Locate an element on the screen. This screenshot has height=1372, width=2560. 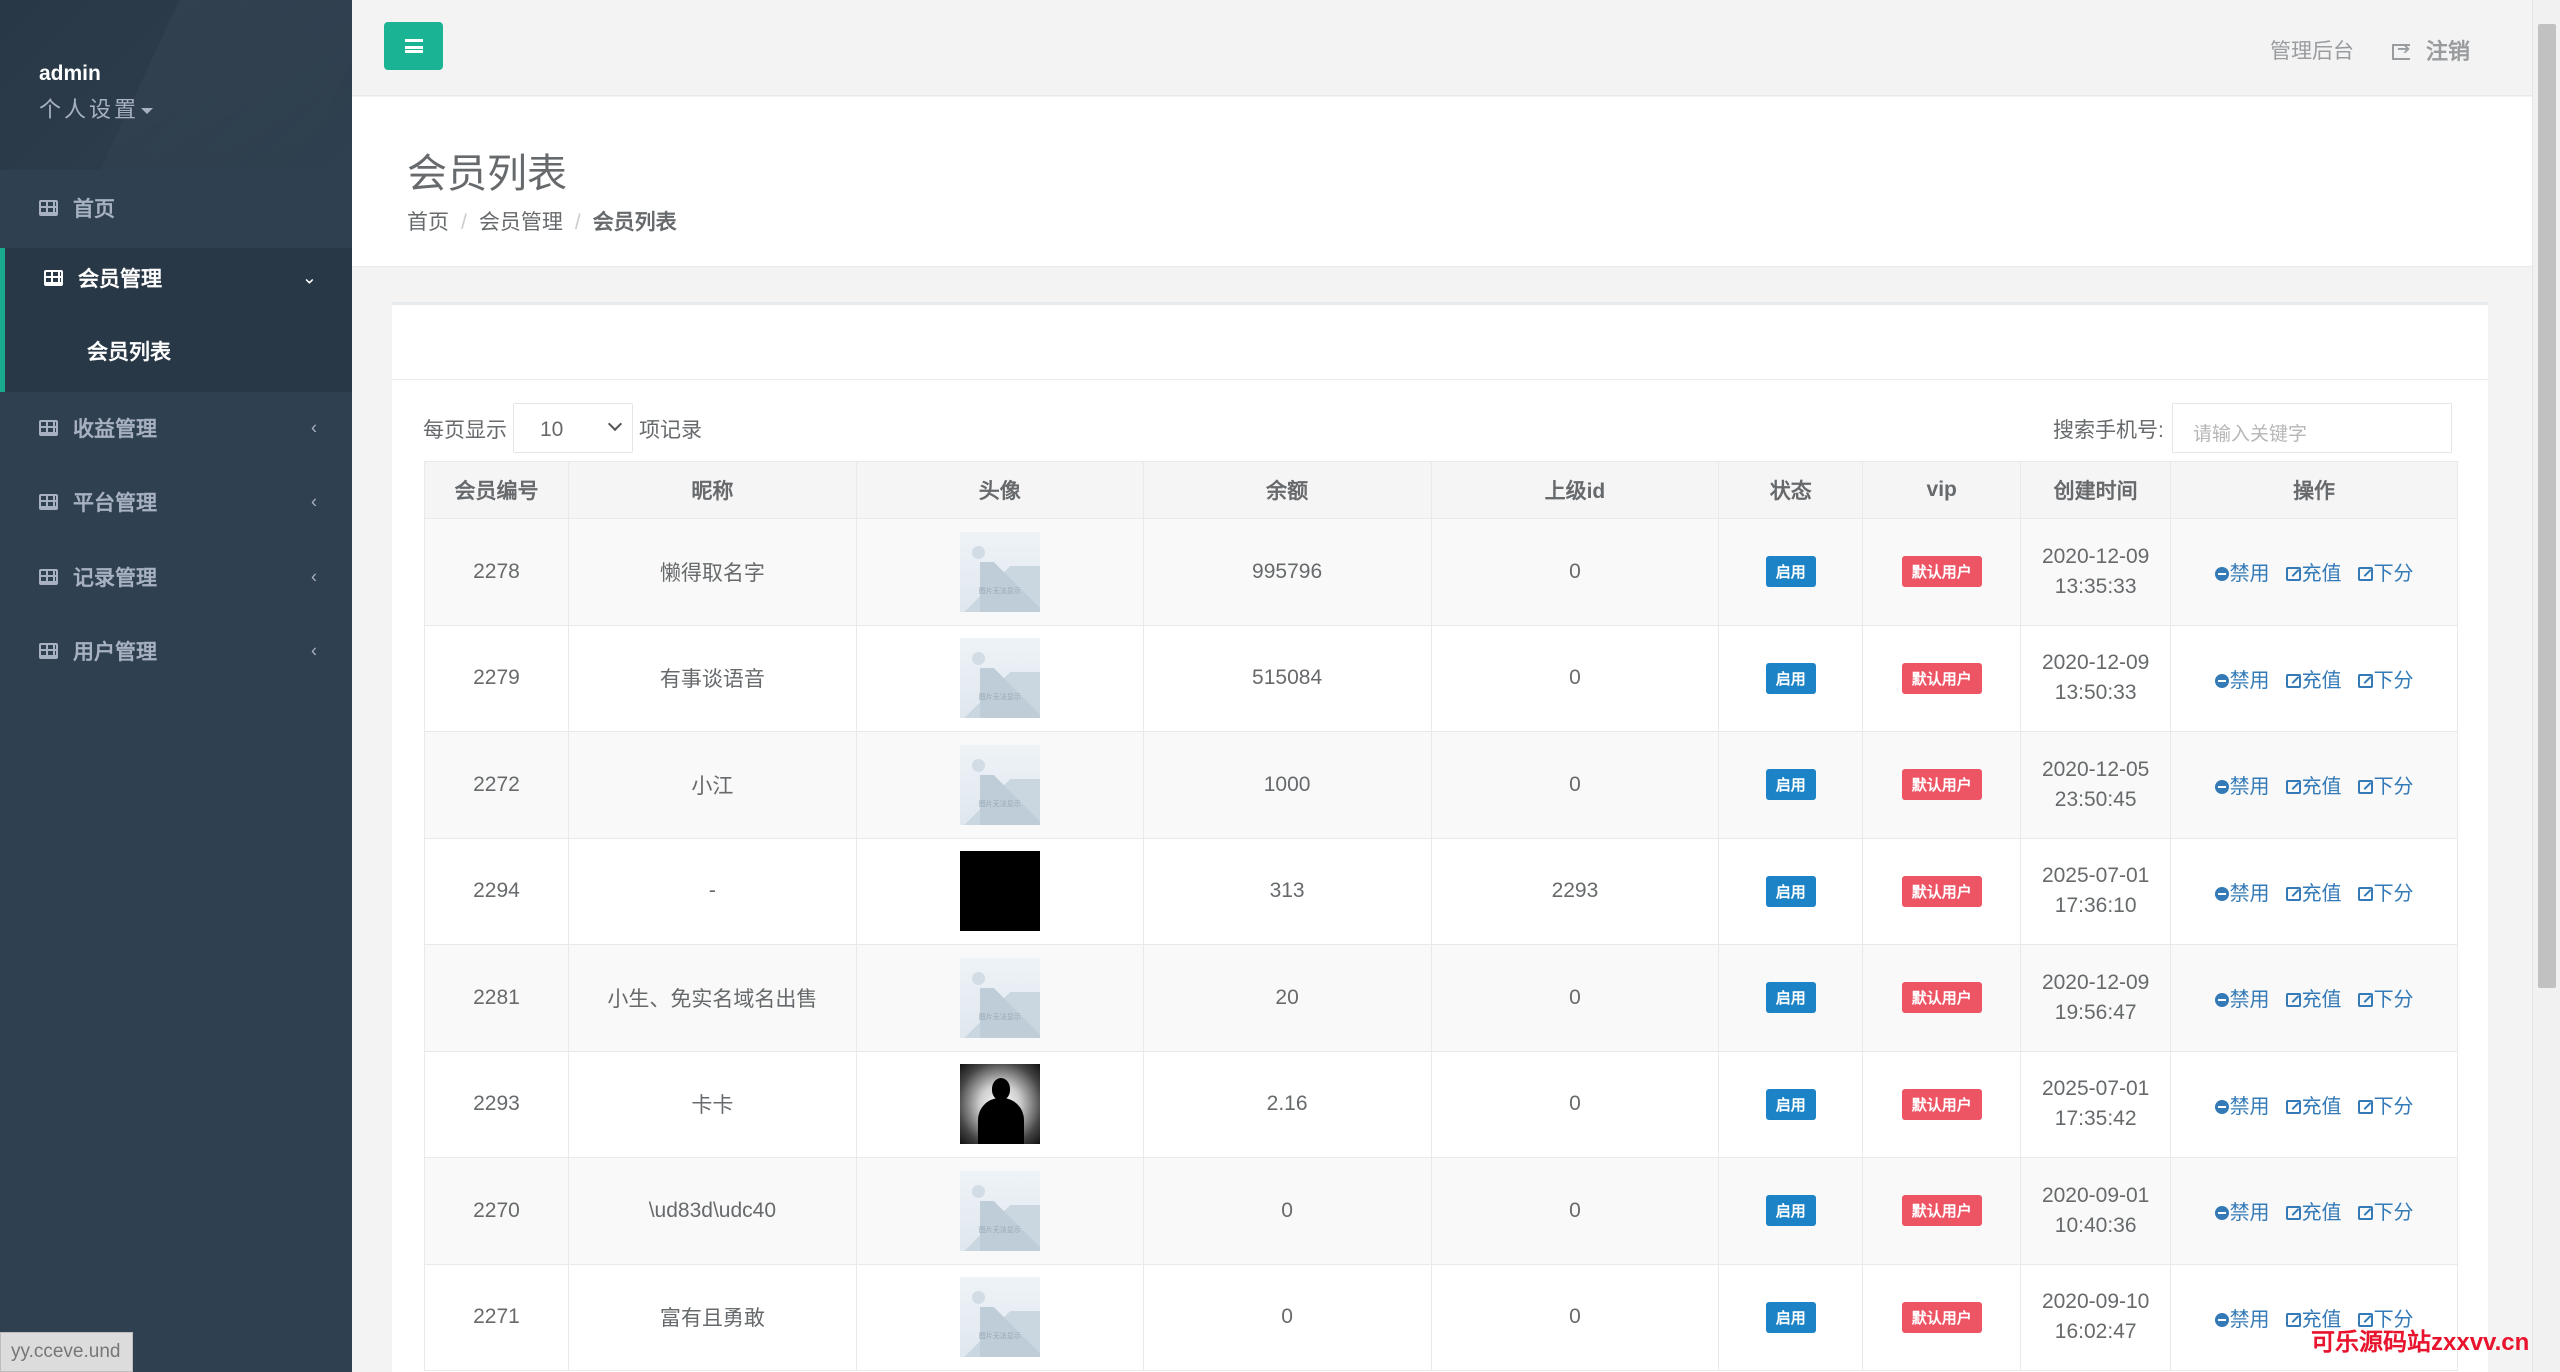
sign-out-icon is located at coordinates (2401, 49).